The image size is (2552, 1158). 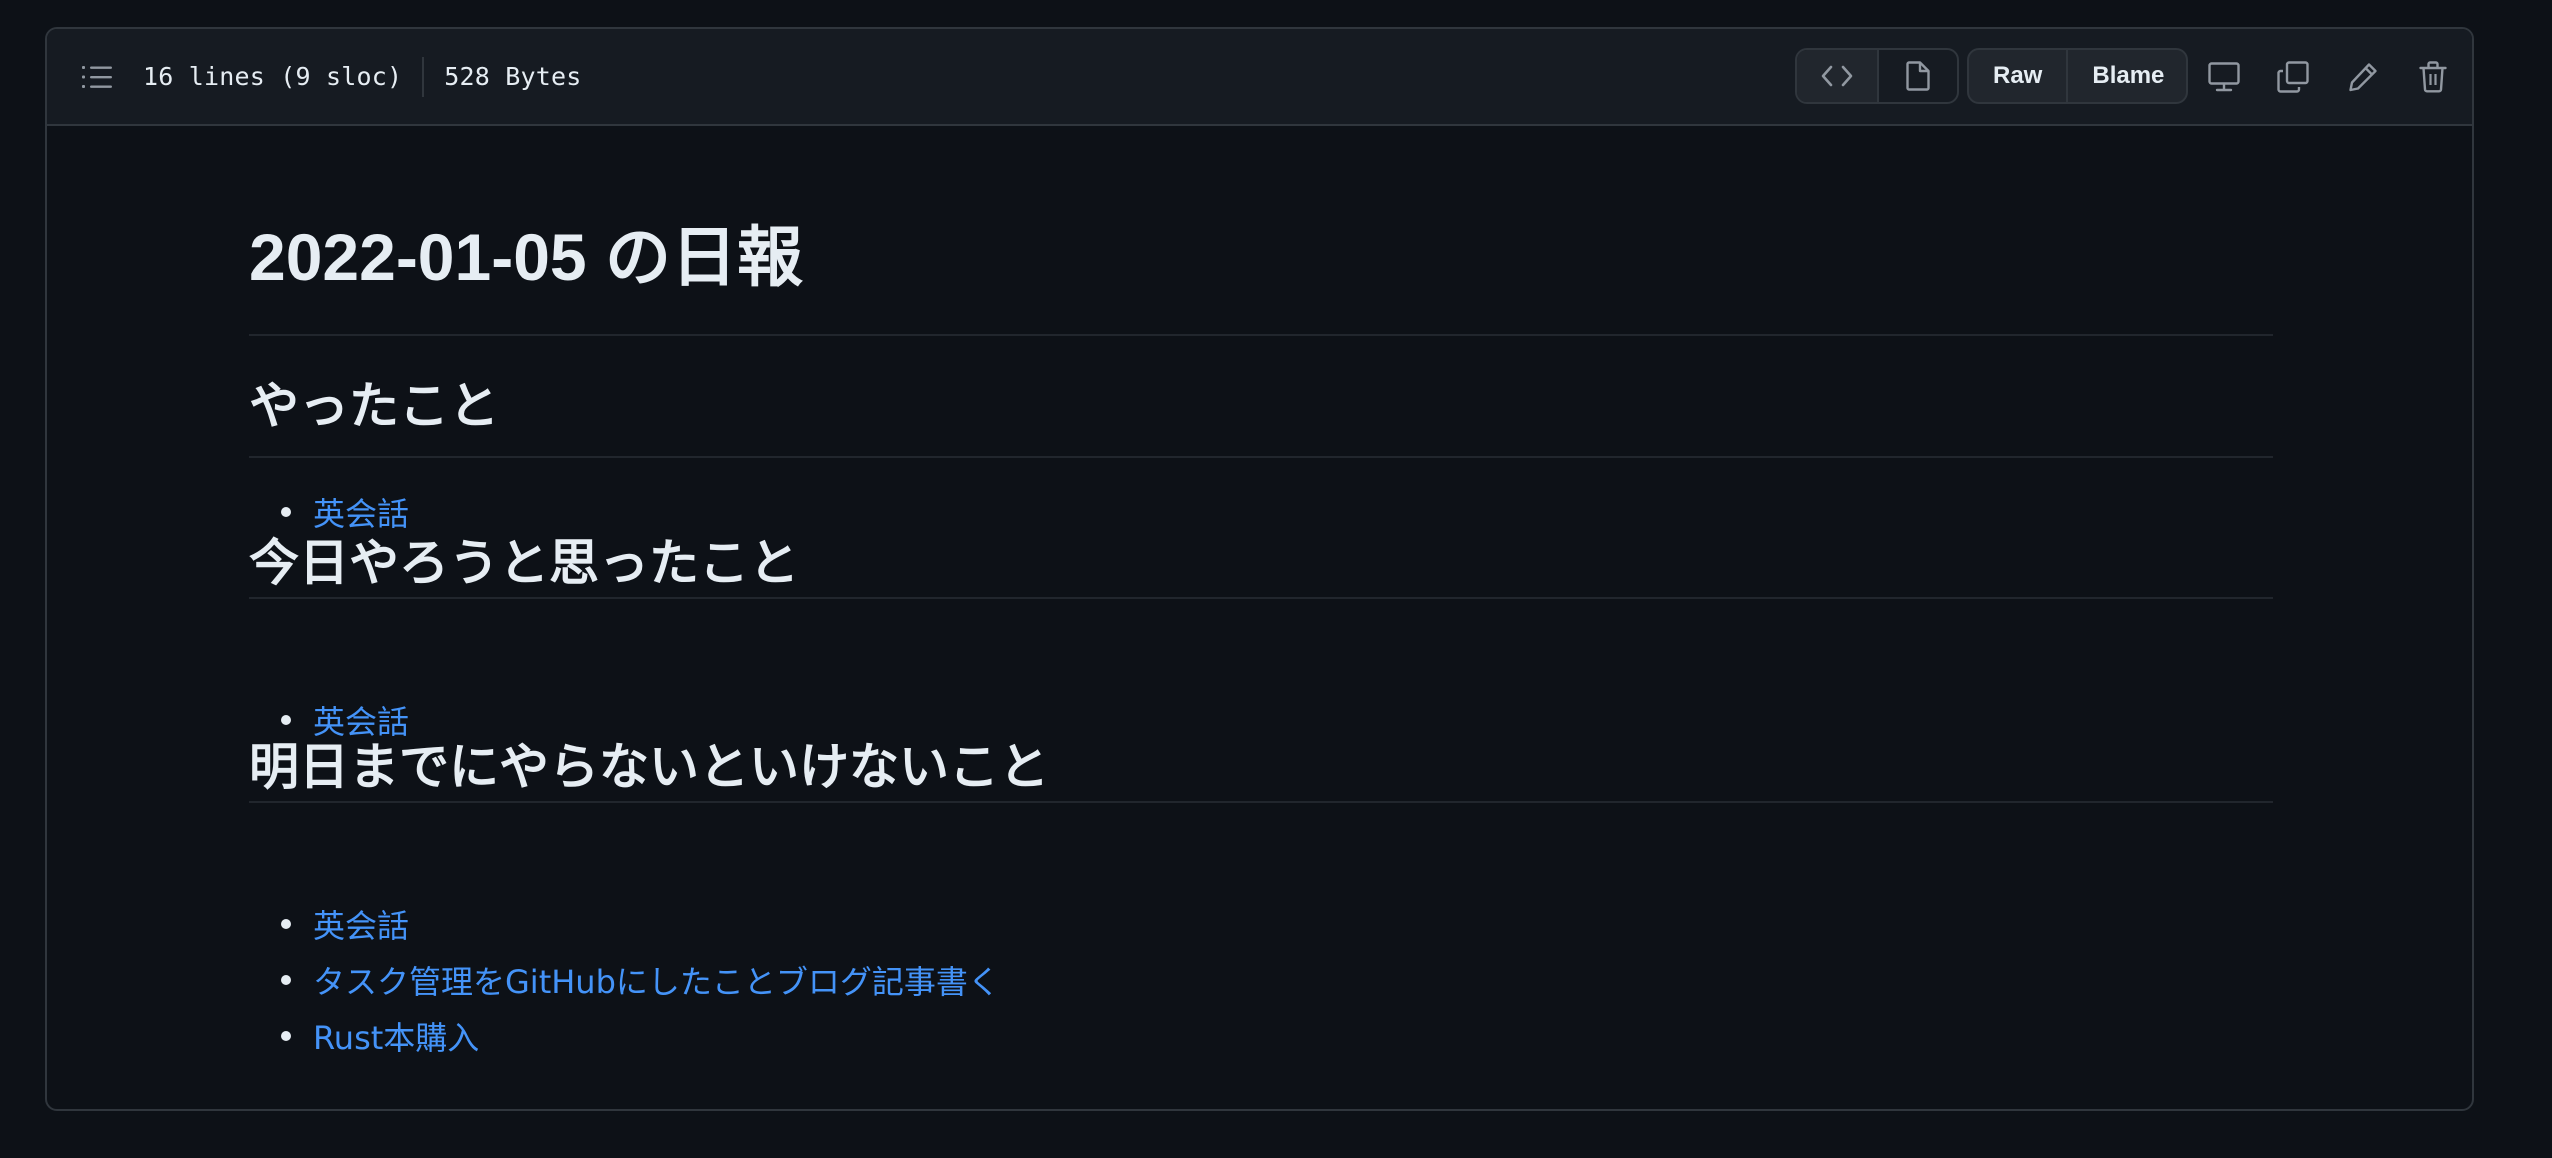 What do you see at coordinates (656, 980) in the screenshot?
I see `list-item-link: タスク管理をGitHubにしたことブログ記事書く` at bounding box center [656, 980].